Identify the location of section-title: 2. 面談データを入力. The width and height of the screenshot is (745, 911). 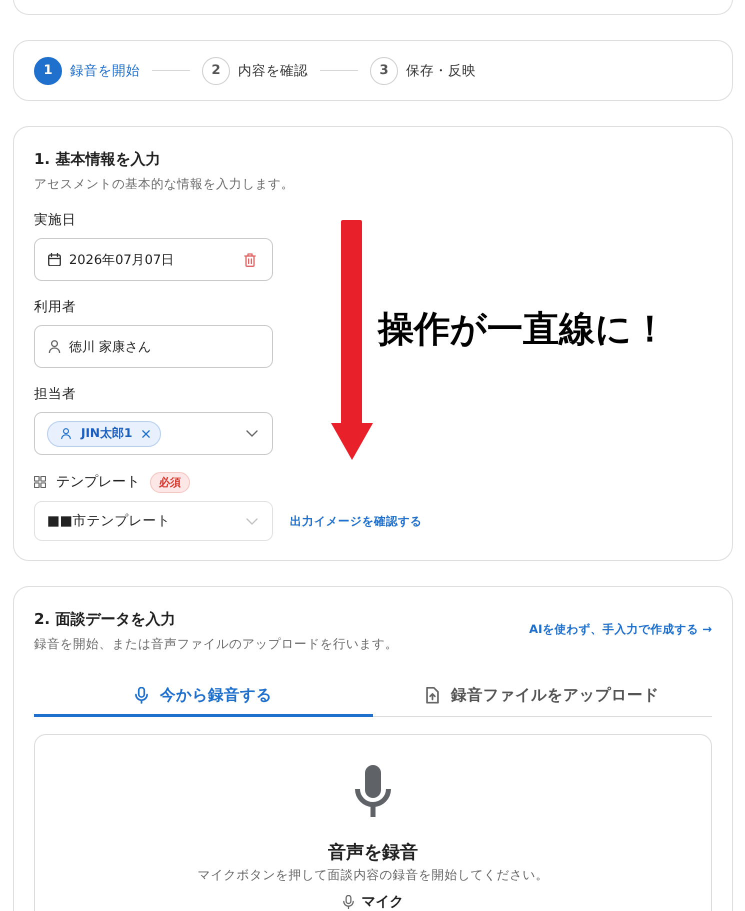
(105, 619).